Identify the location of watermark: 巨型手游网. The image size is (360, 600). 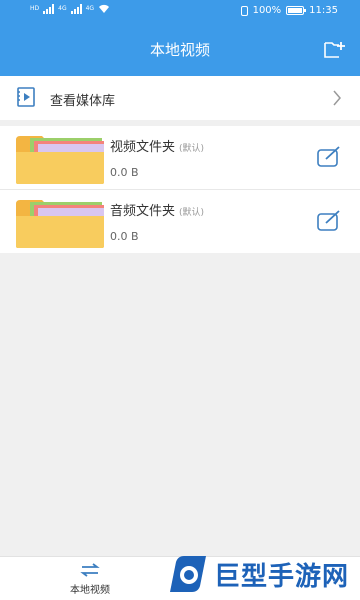
(263, 574).